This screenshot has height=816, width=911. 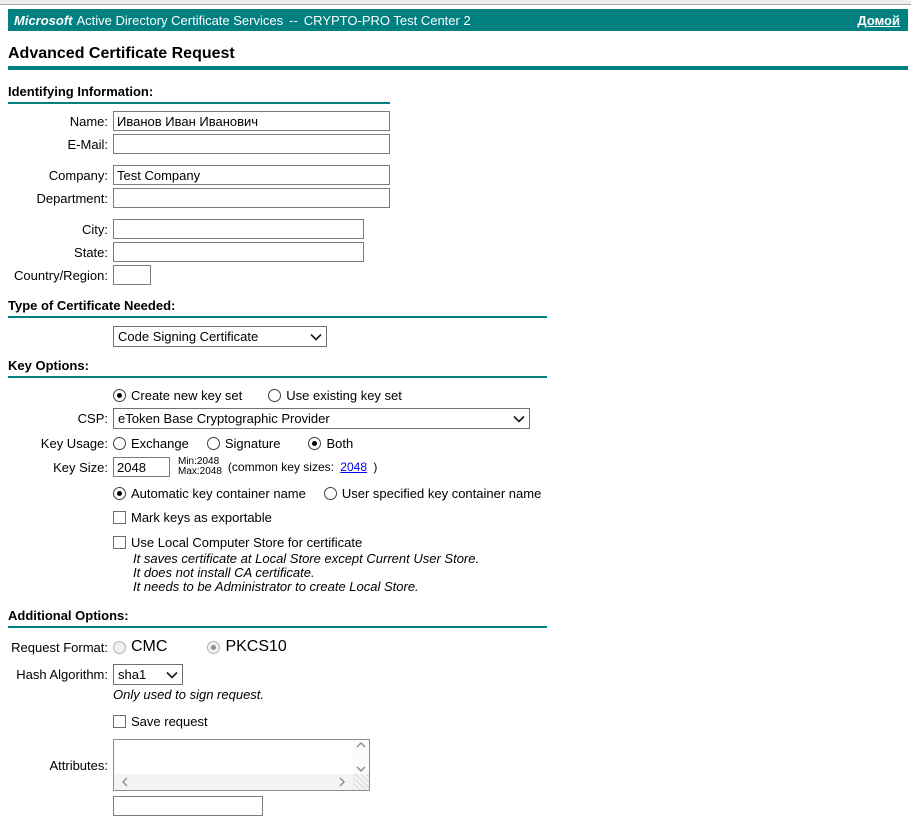 What do you see at coordinates (277, 618) in the screenshot?
I see `additional-options-heading: Additional Options:` at bounding box center [277, 618].